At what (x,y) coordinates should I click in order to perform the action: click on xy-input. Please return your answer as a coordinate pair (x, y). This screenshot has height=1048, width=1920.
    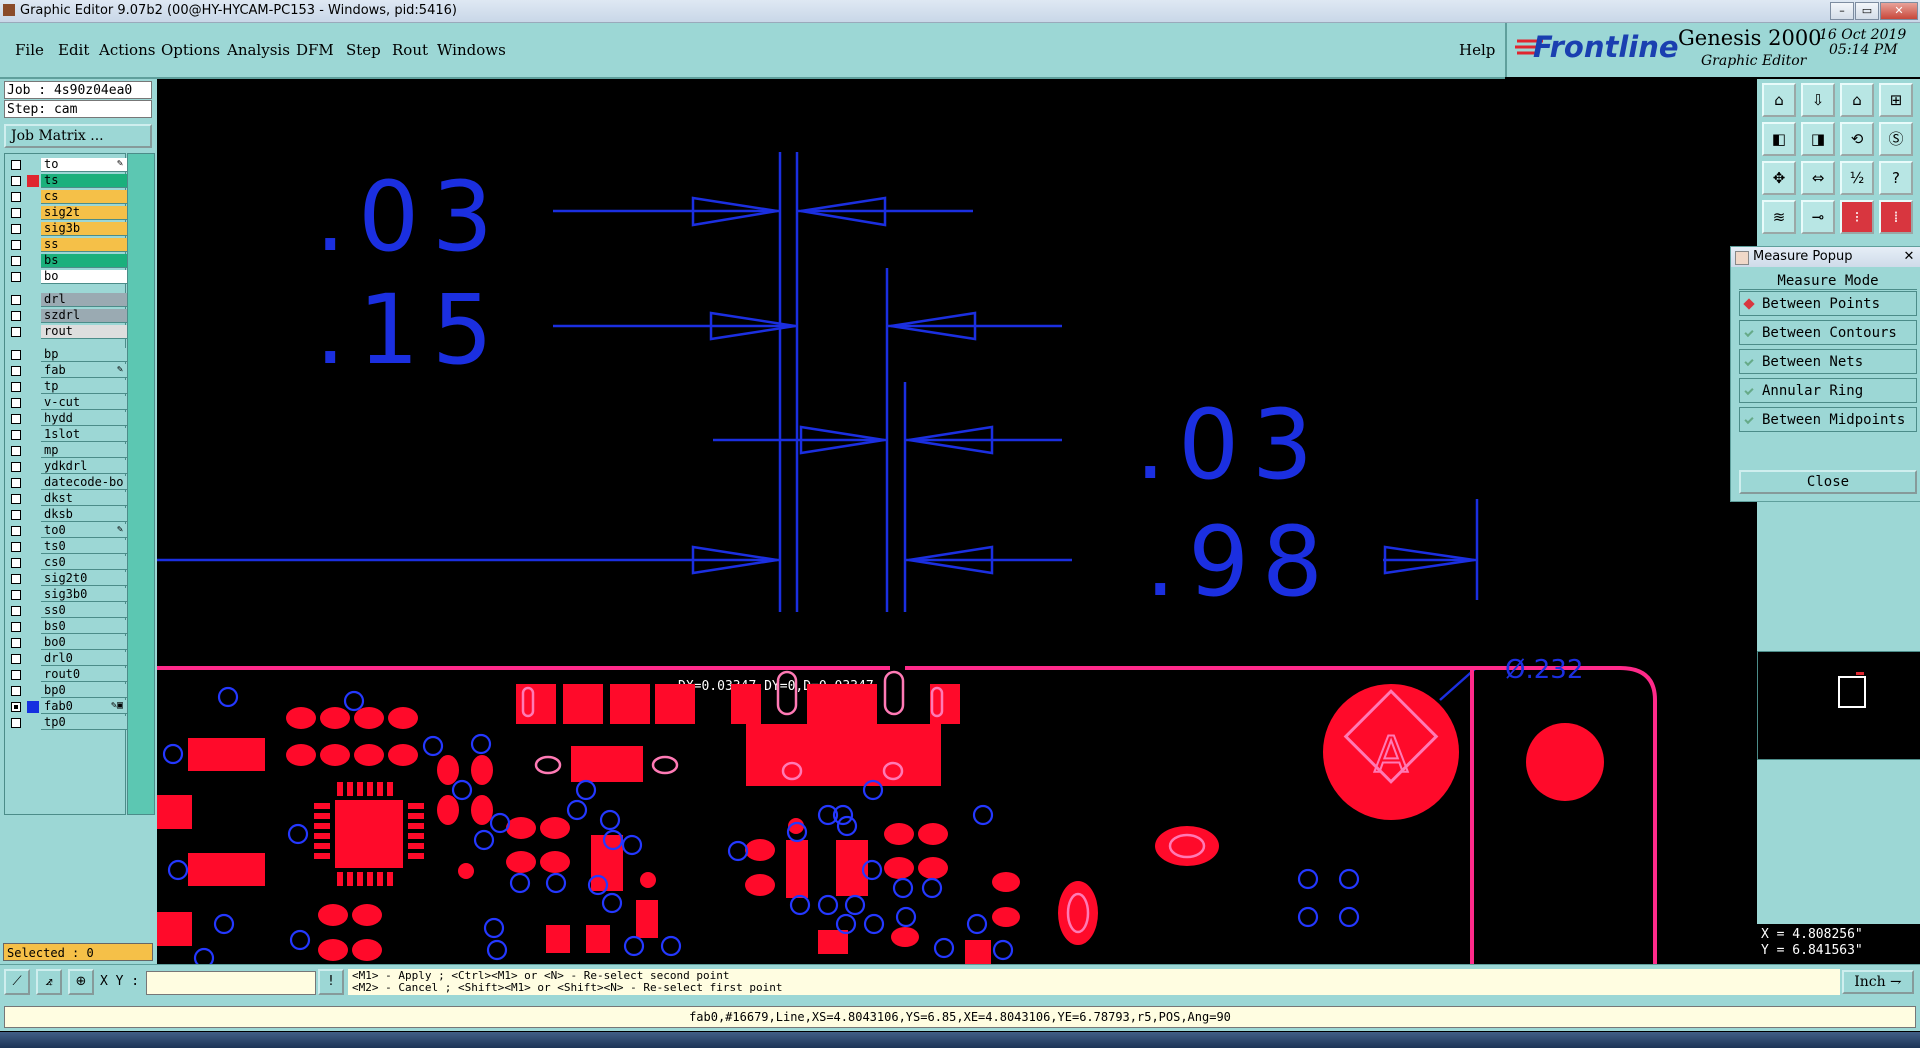
    Looking at the image, I should click on (231, 983).